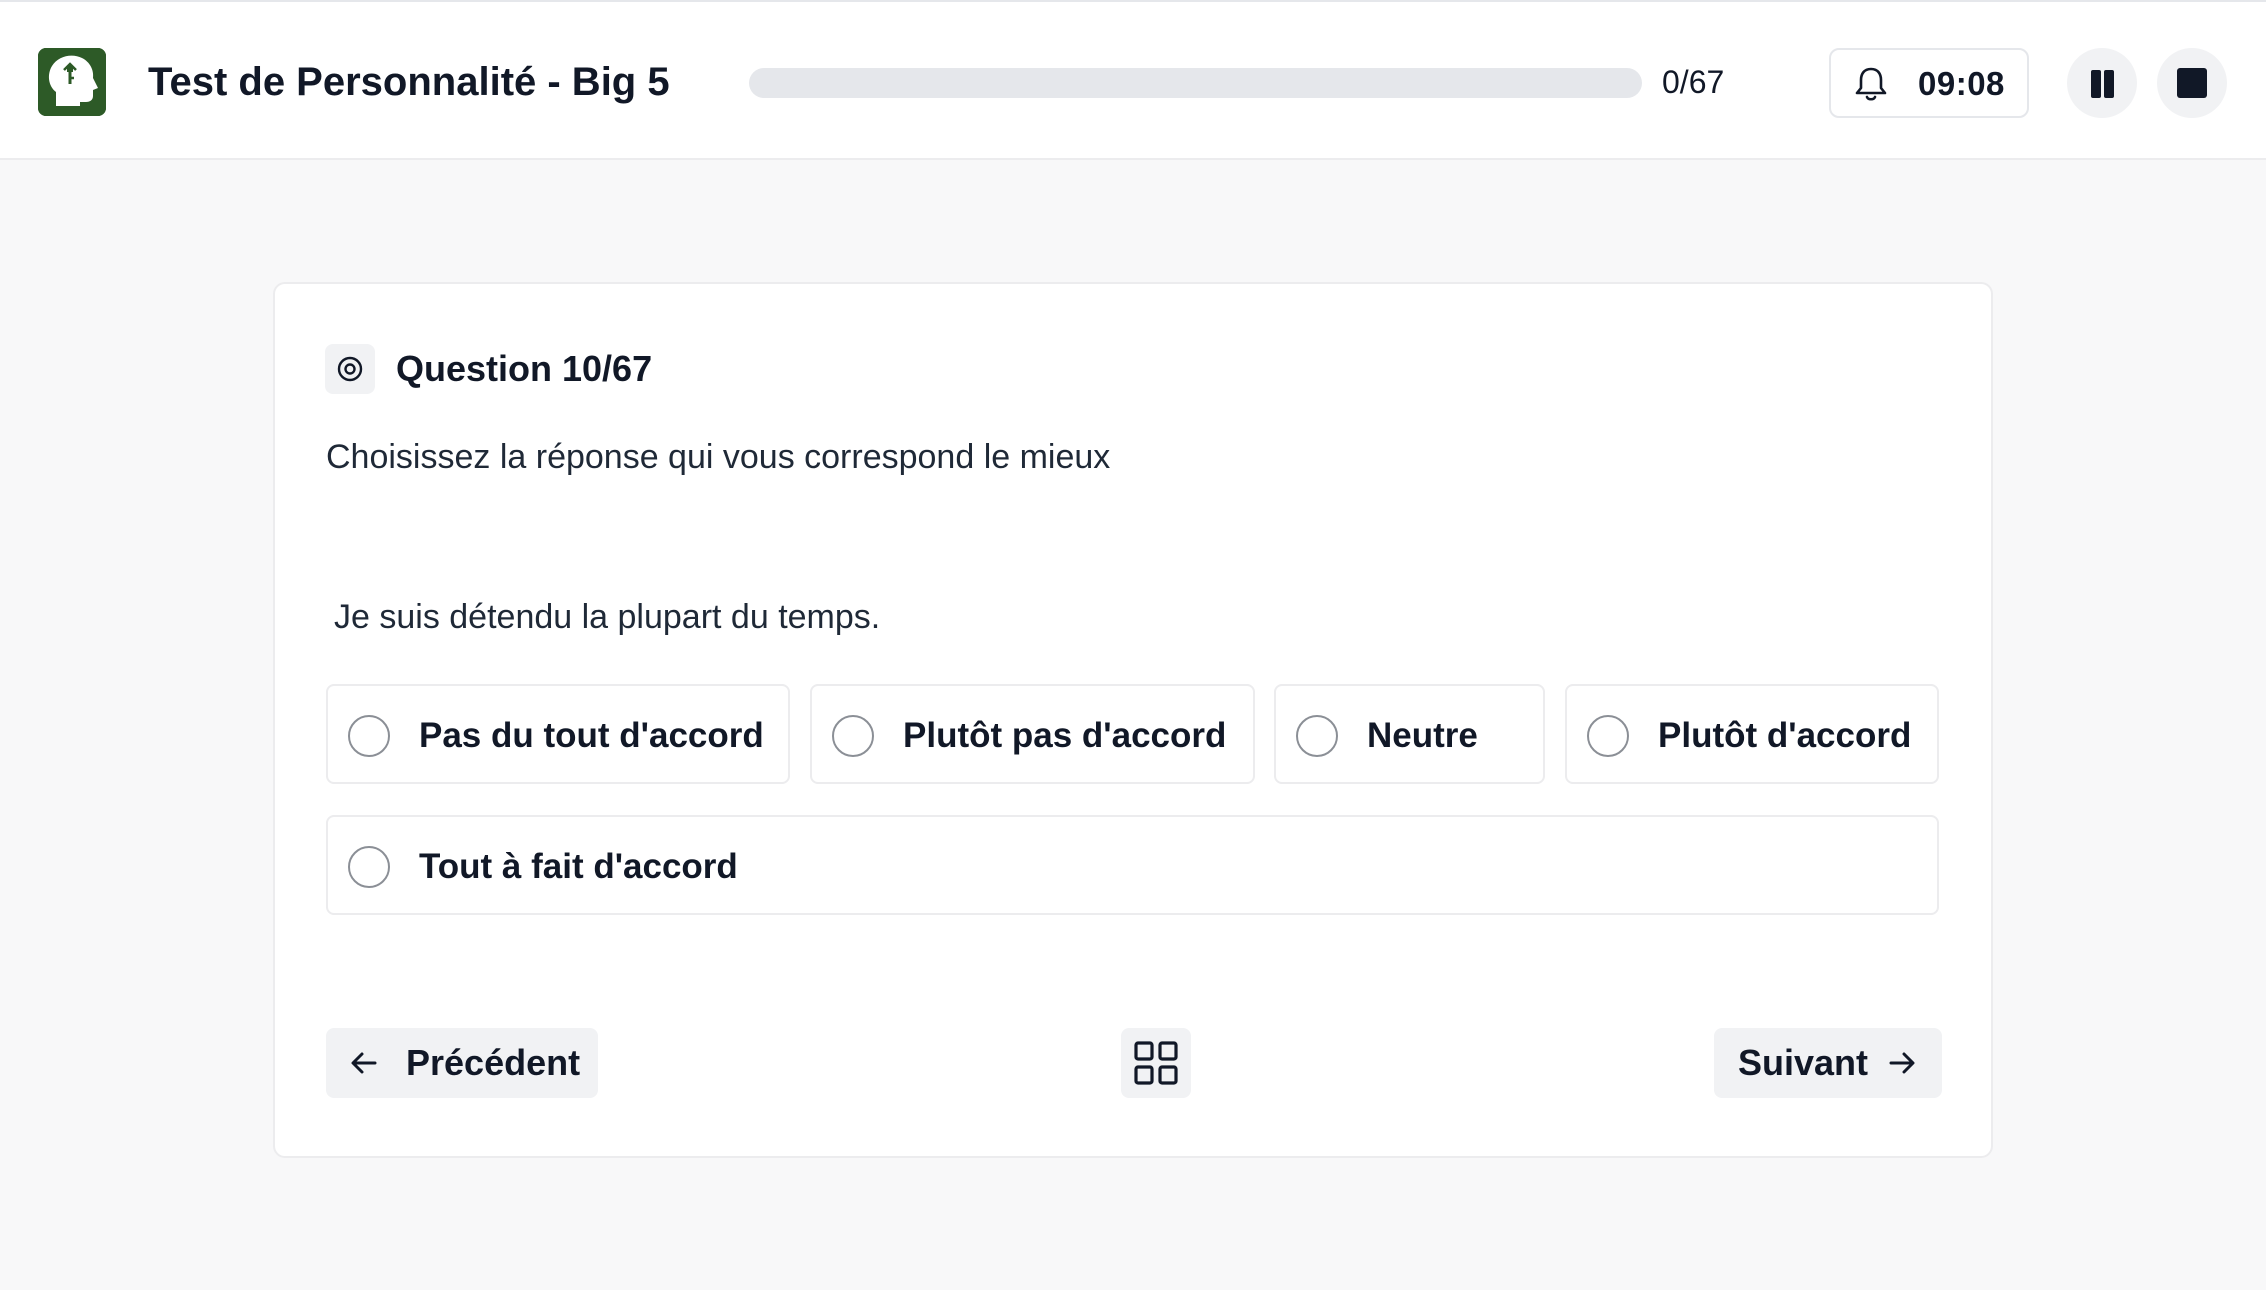 Image resolution: width=2266 pixels, height=1290 pixels. I want to click on progress-counter: 0/67, so click(1693, 82).